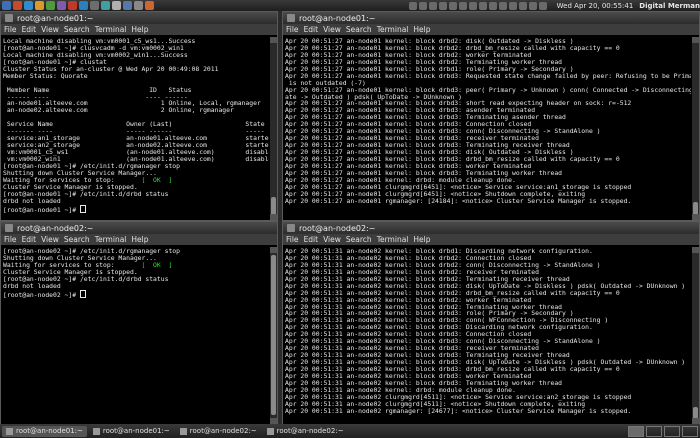 The height and width of the screenshot is (438, 700). I want to click on user-menu: Digital Merman, so click(669, 6).